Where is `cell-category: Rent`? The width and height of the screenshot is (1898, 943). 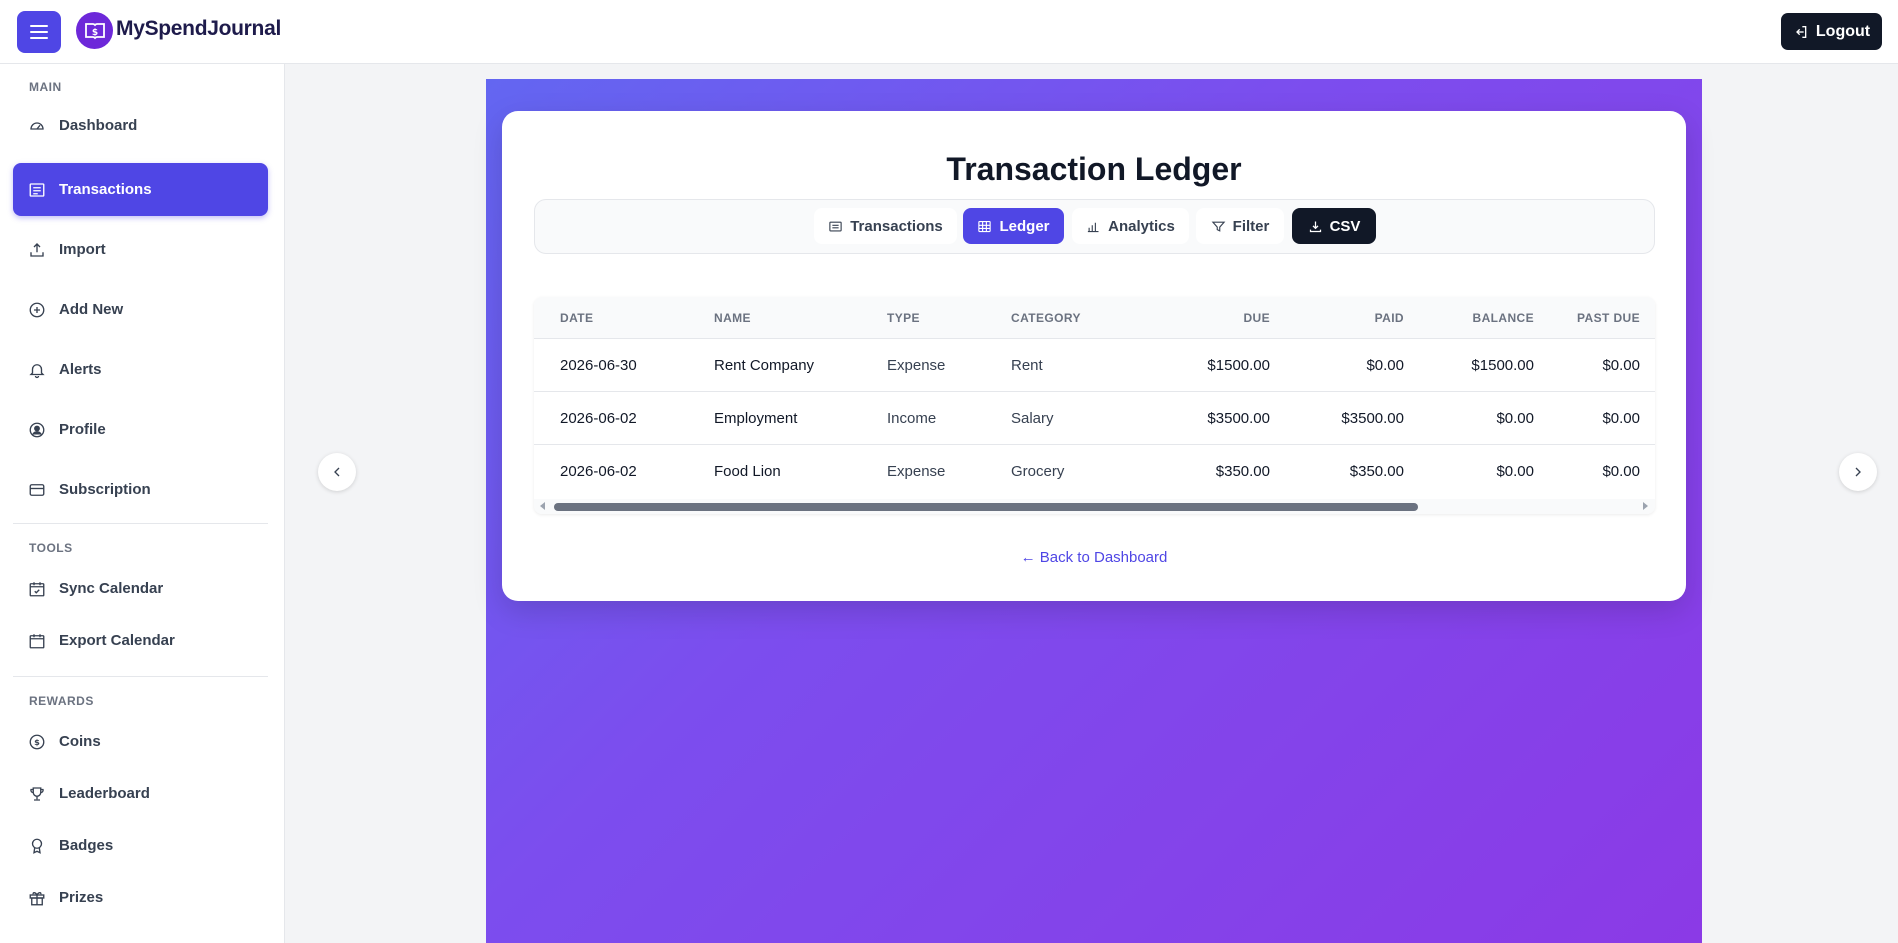
cell-category: Rent is located at coordinates (1027, 365).